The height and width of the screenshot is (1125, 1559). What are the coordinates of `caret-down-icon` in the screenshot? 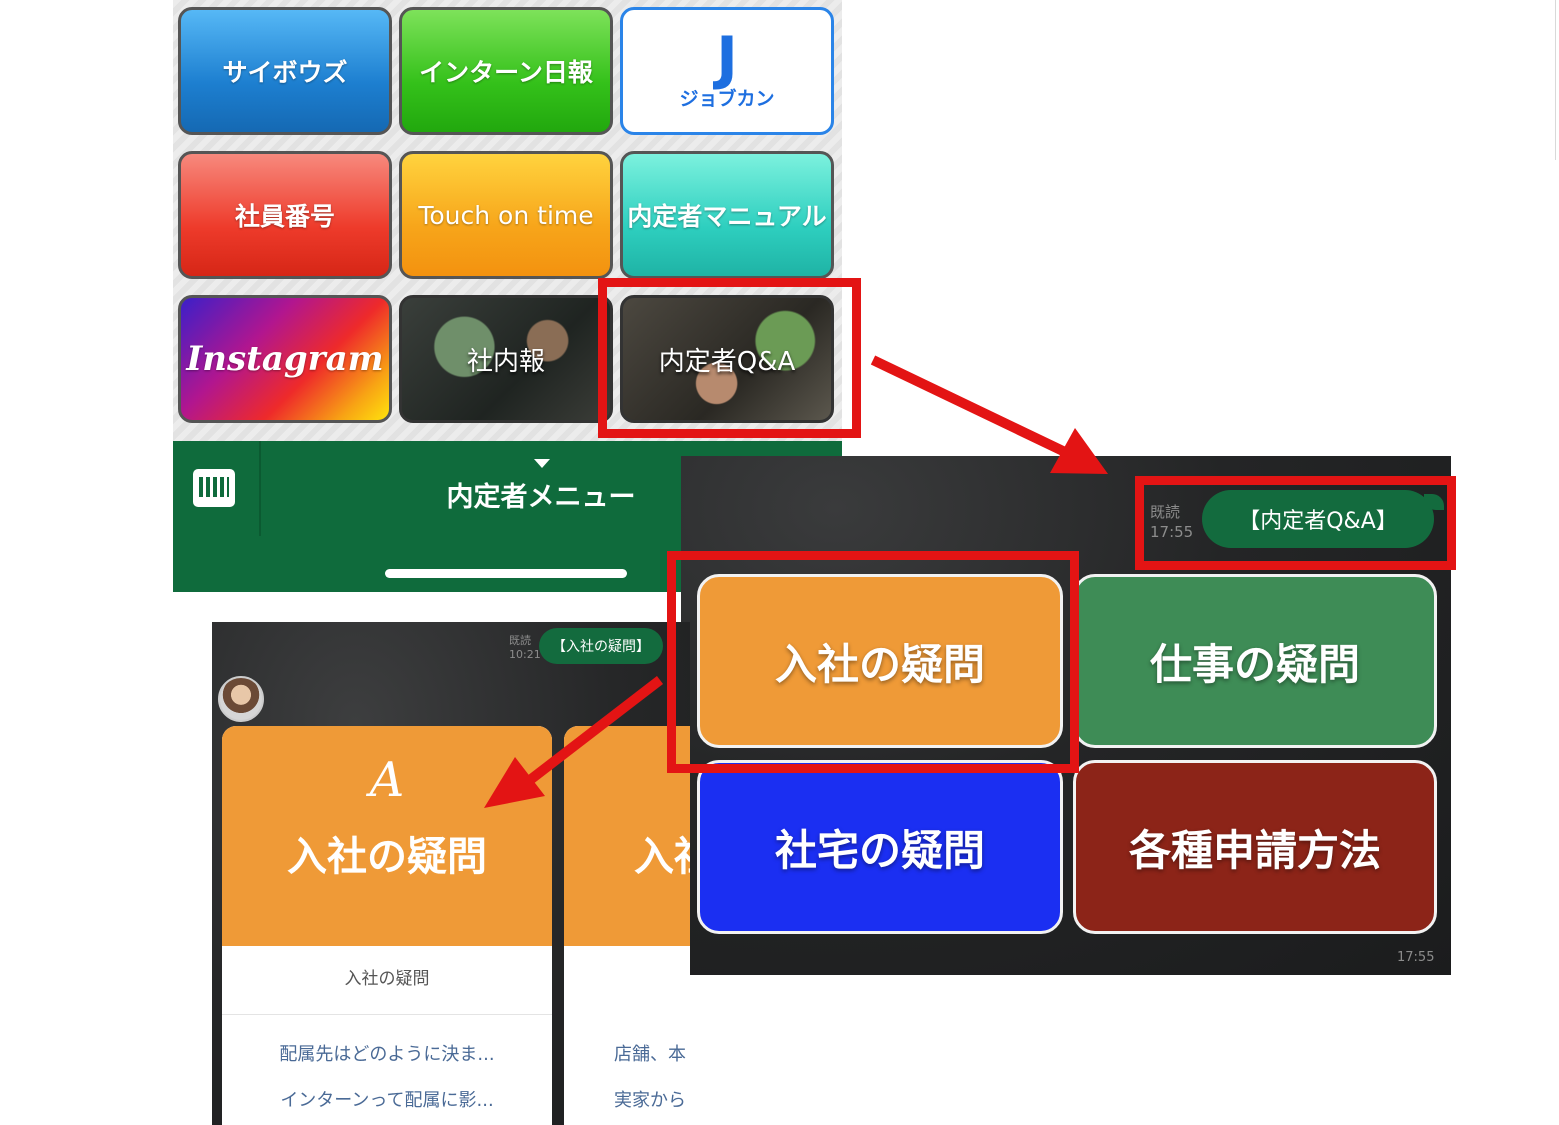 It's located at (542, 463).